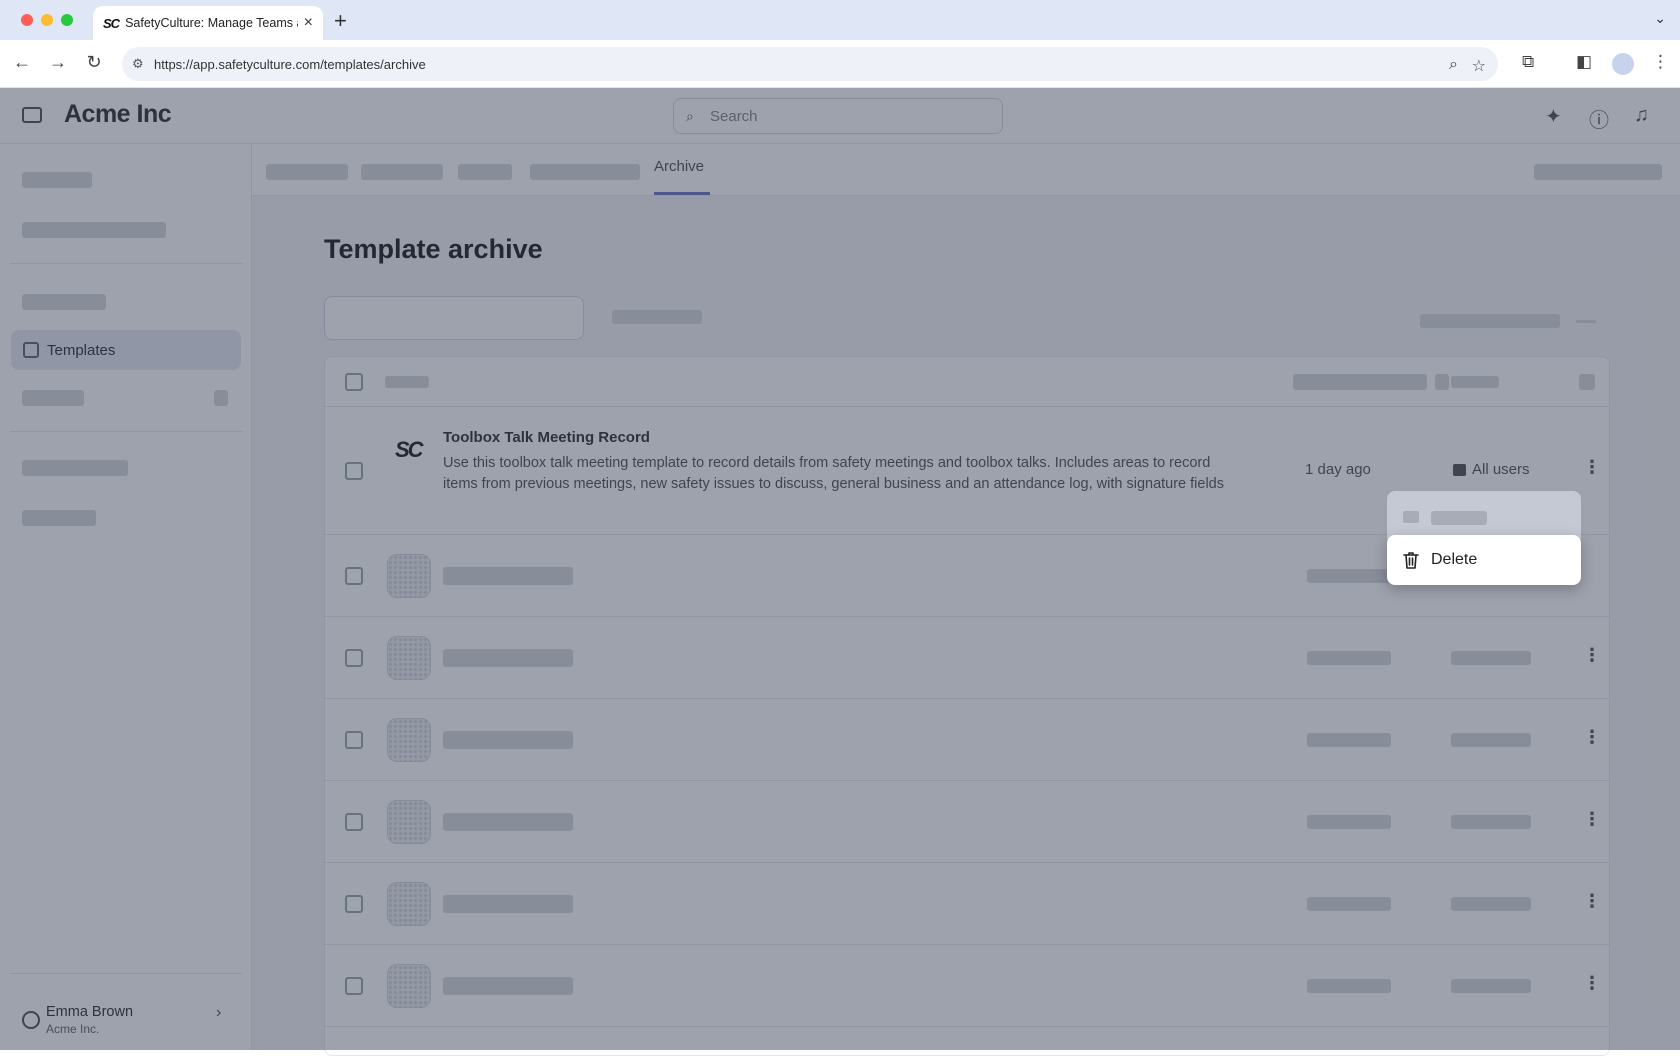  I want to click on delete-label: Delete, so click(1454, 559).